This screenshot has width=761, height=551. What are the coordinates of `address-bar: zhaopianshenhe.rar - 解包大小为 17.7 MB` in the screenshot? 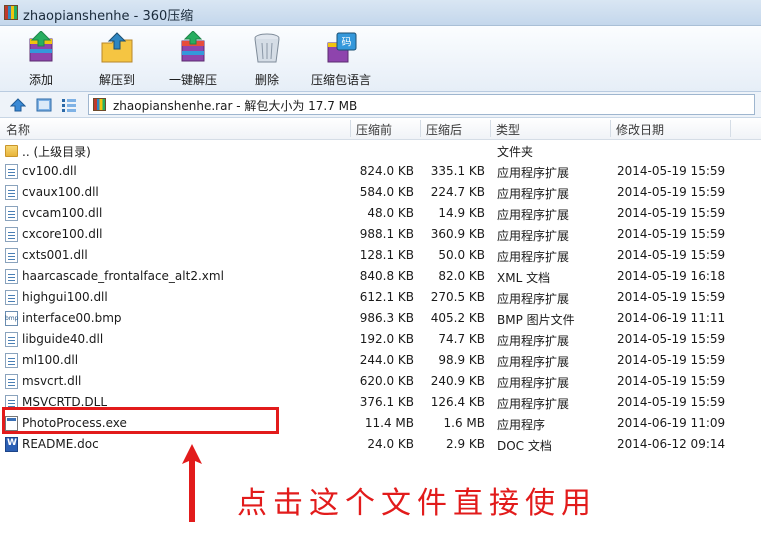 It's located at (380, 105).